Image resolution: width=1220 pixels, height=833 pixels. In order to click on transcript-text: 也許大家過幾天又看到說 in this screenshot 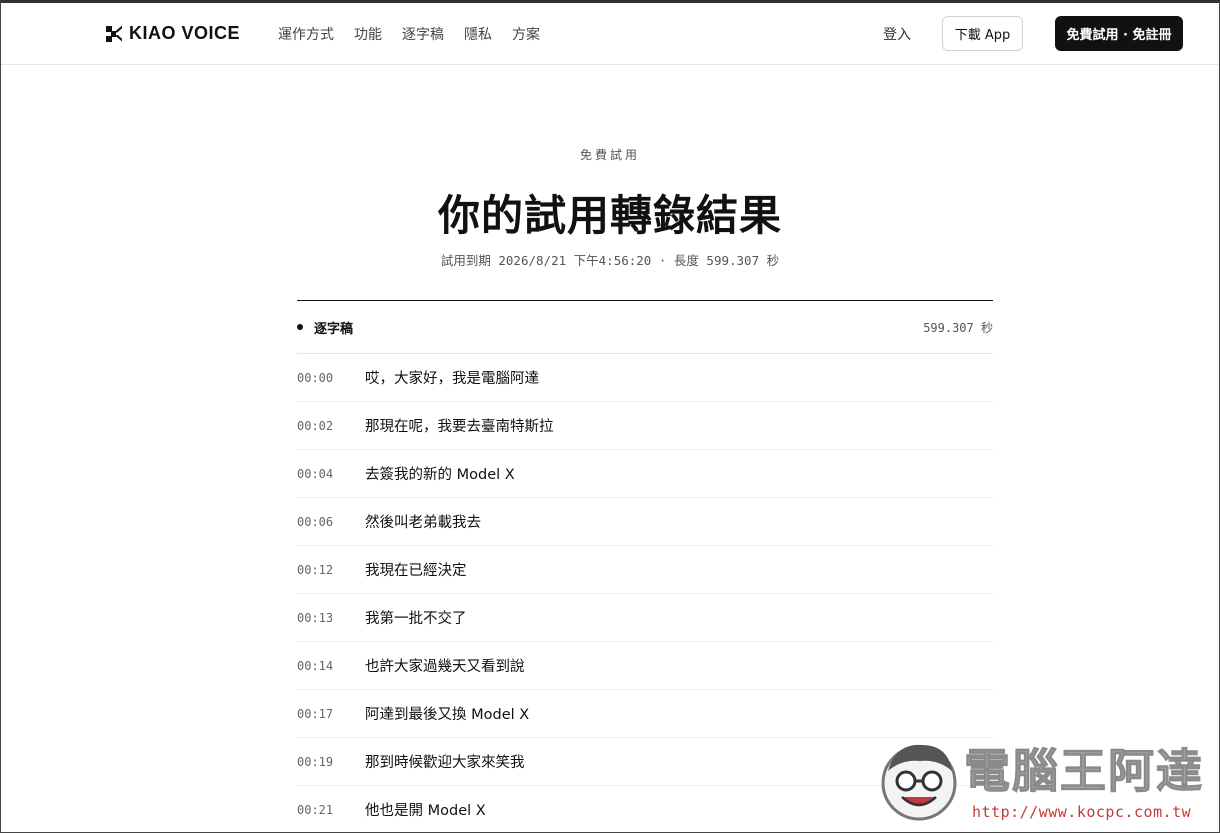, I will do `click(445, 667)`.